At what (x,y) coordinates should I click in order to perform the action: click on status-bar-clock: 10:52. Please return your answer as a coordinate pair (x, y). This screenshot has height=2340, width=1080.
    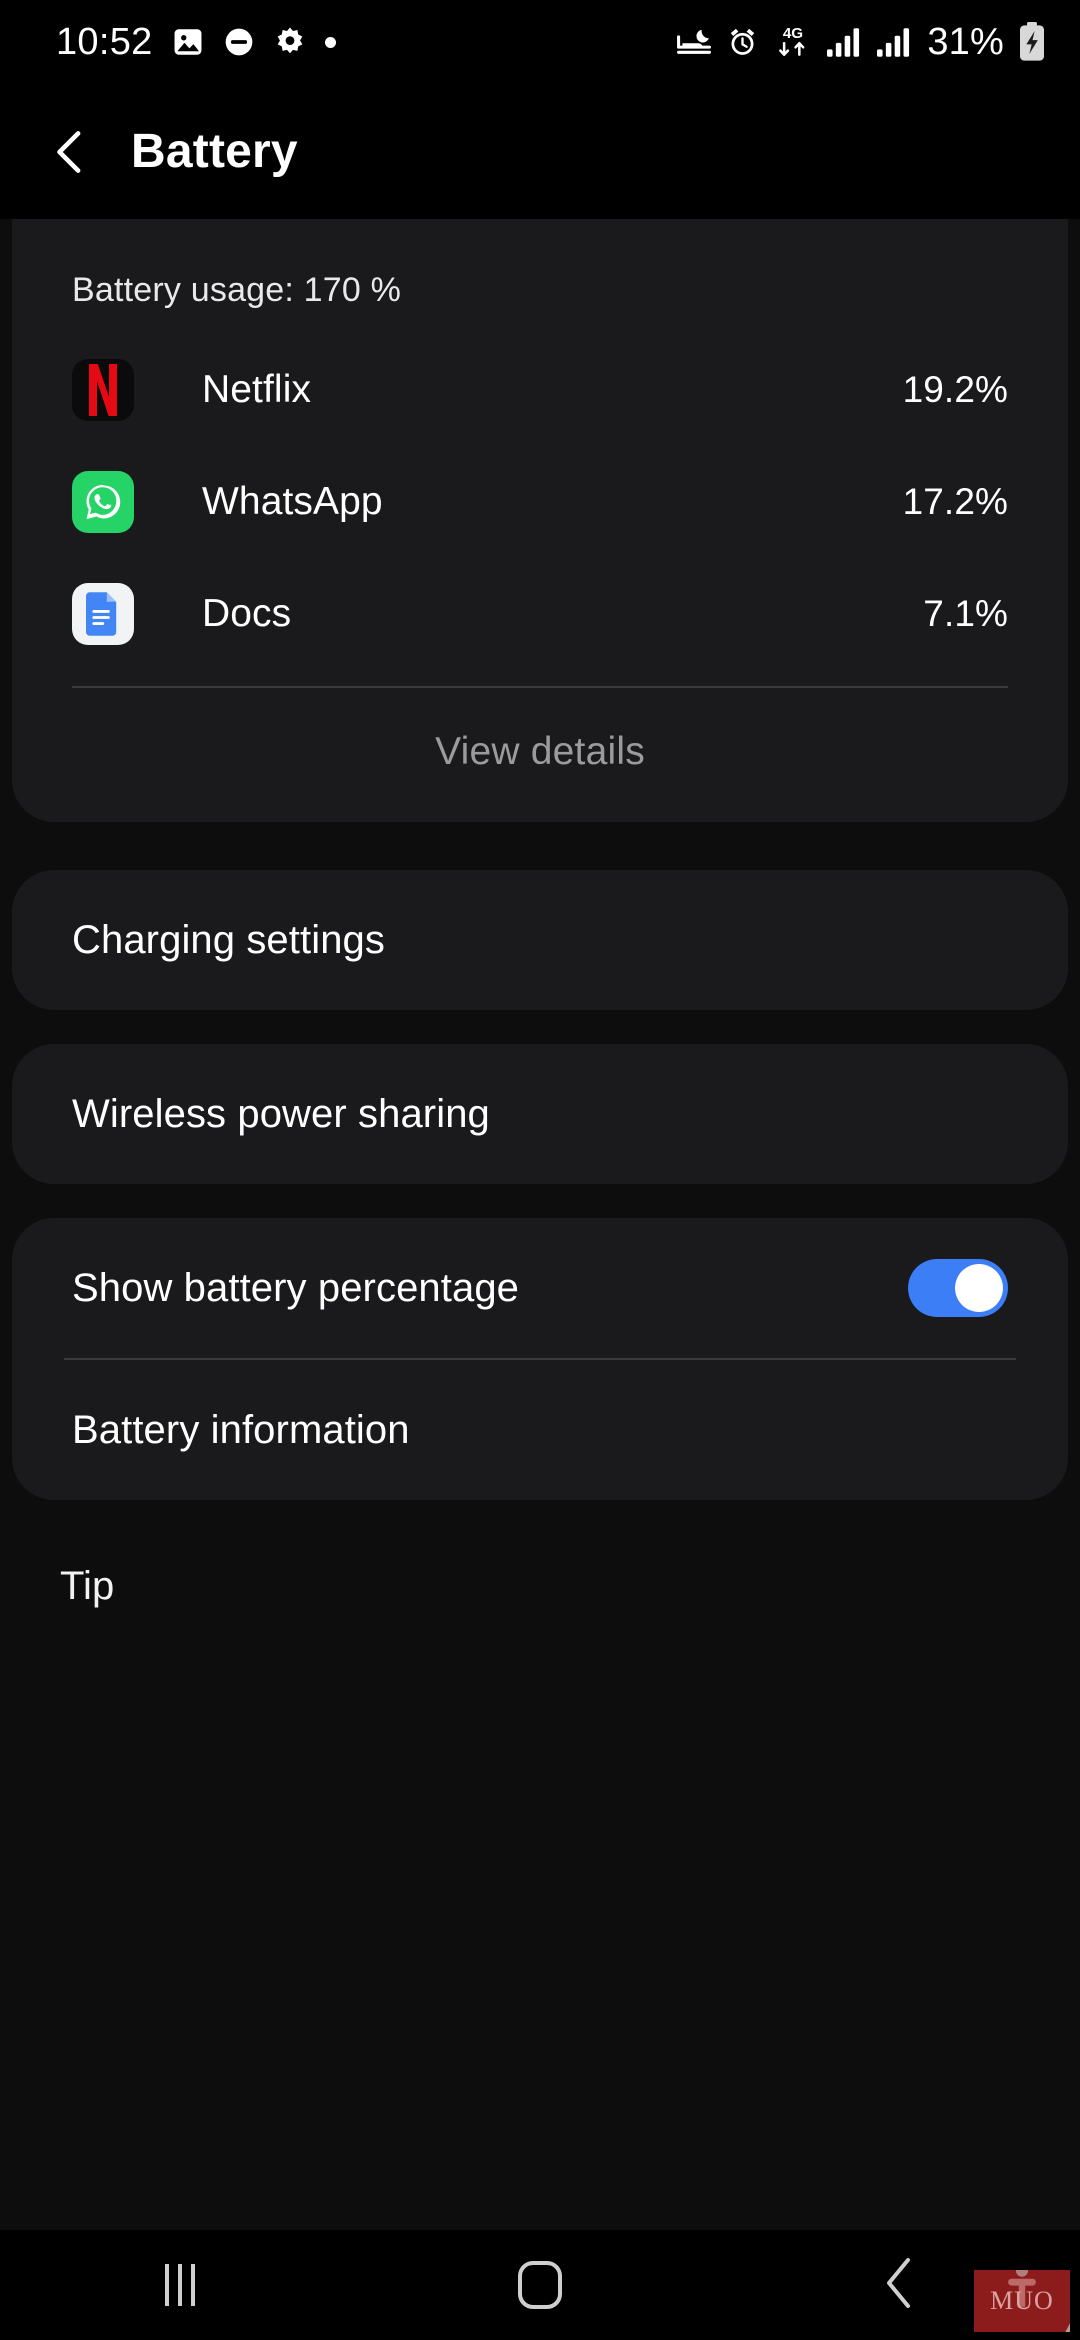
    Looking at the image, I should click on (104, 41).